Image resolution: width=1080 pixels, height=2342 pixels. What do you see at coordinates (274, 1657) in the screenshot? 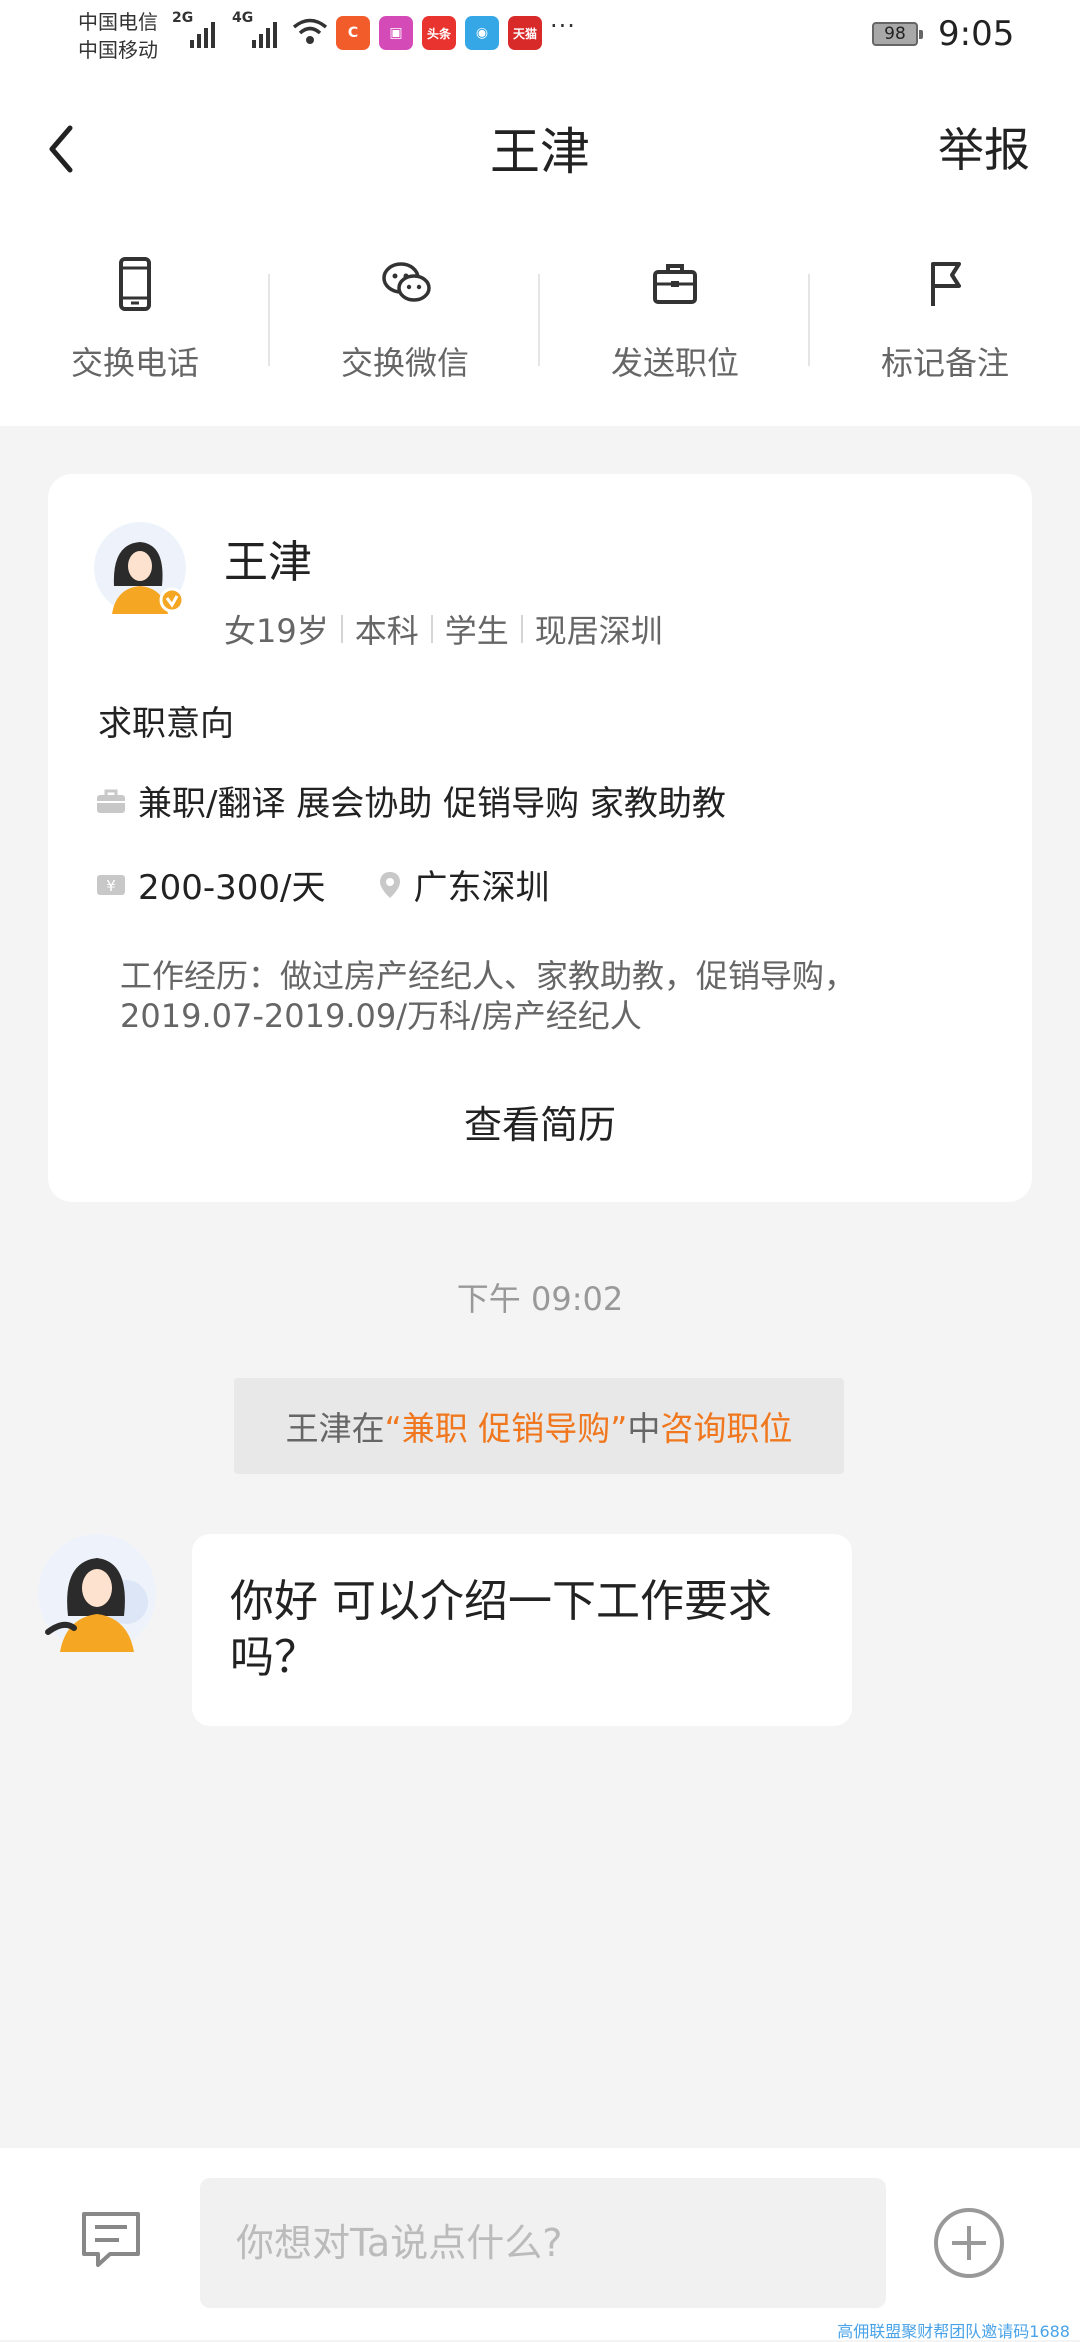
I see `message-text-line-2: 吗？` at bounding box center [274, 1657].